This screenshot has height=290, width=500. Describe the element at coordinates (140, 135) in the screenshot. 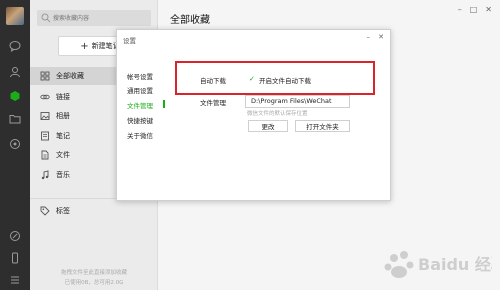

I see `nav-about: 关于微信` at that location.